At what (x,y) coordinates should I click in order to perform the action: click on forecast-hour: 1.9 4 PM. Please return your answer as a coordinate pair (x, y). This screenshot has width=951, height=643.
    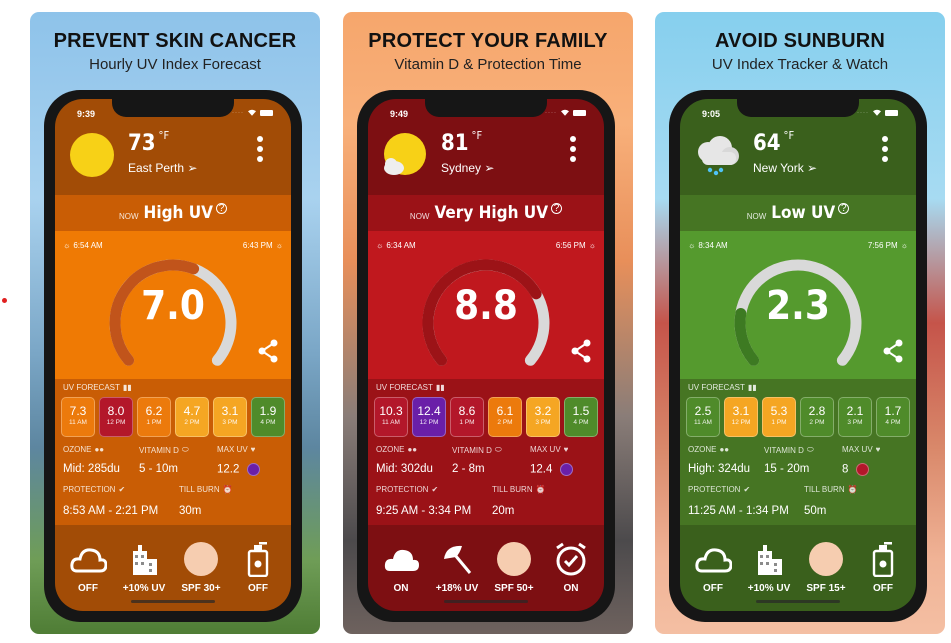
    Looking at the image, I should click on (268, 417).